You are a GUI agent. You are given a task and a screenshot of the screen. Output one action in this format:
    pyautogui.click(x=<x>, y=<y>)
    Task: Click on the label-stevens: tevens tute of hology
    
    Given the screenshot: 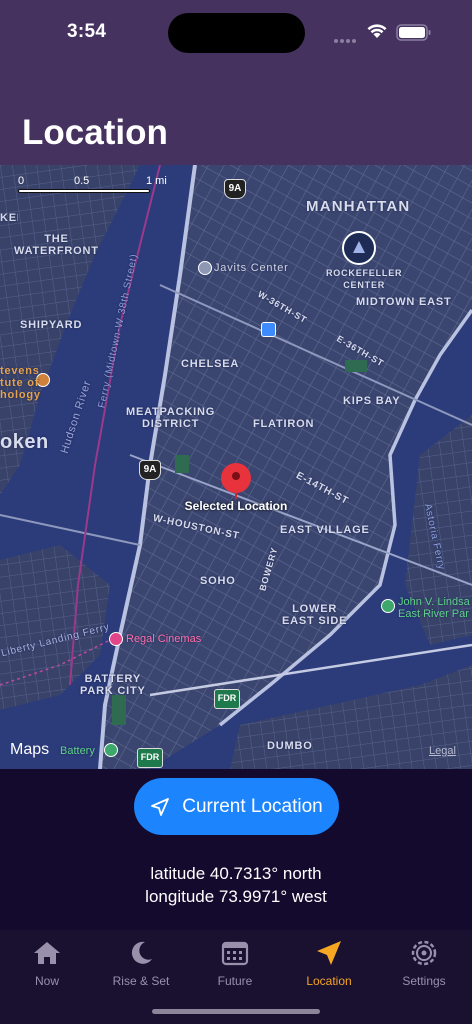 What is the action you would take?
    pyautogui.click(x=20, y=383)
    